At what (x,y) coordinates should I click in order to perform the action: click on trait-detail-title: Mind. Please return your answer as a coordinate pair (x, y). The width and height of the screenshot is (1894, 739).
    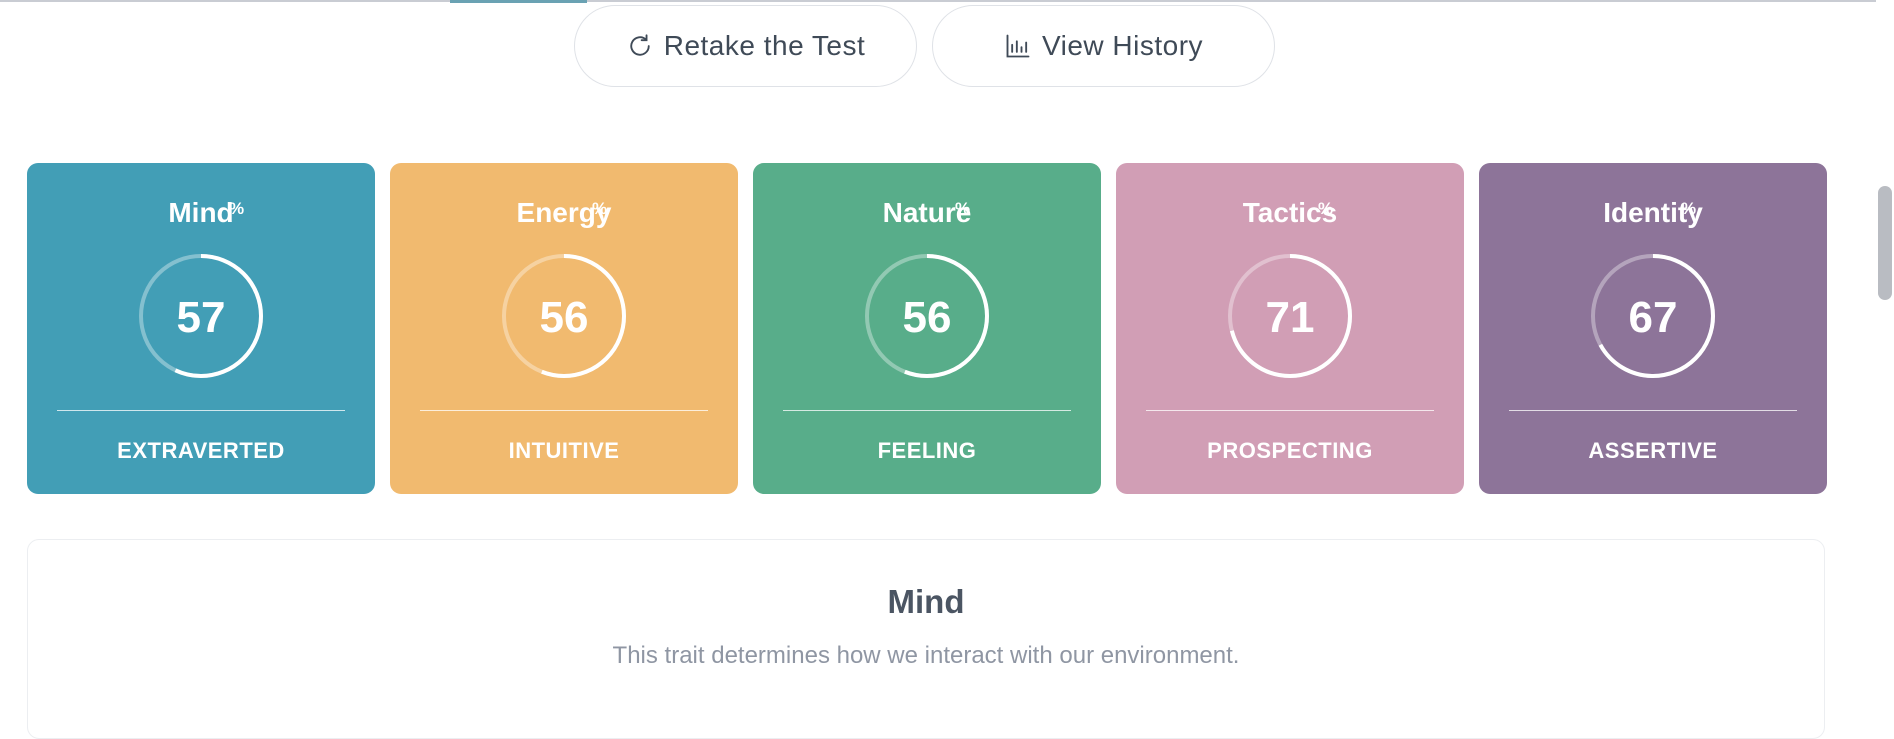
    Looking at the image, I should click on (926, 601).